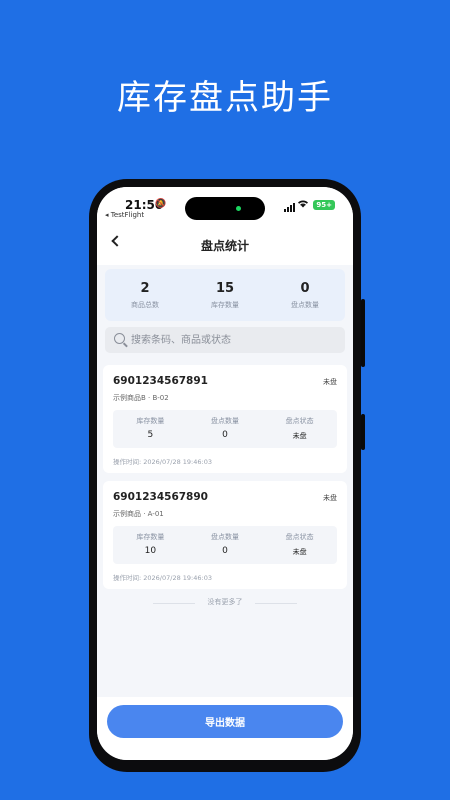  What do you see at coordinates (225, 721) in the screenshot?
I see `export-data-button: 导出数据` at bounding box center [225, 721].